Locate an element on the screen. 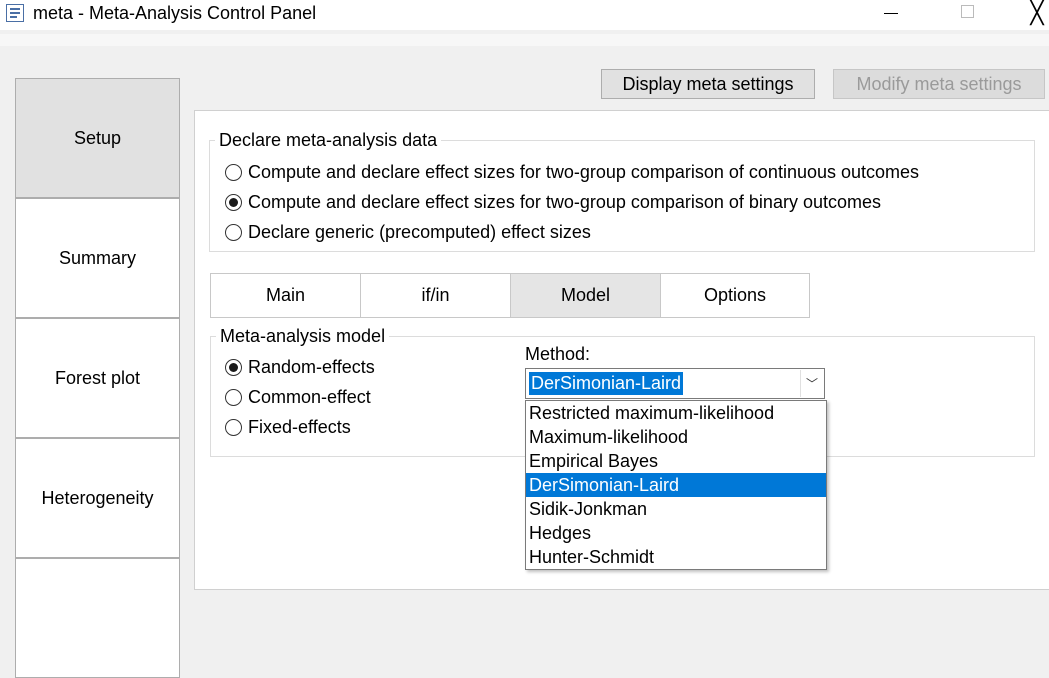  radio-label: Common-effect is located at coordinates (309, 396).